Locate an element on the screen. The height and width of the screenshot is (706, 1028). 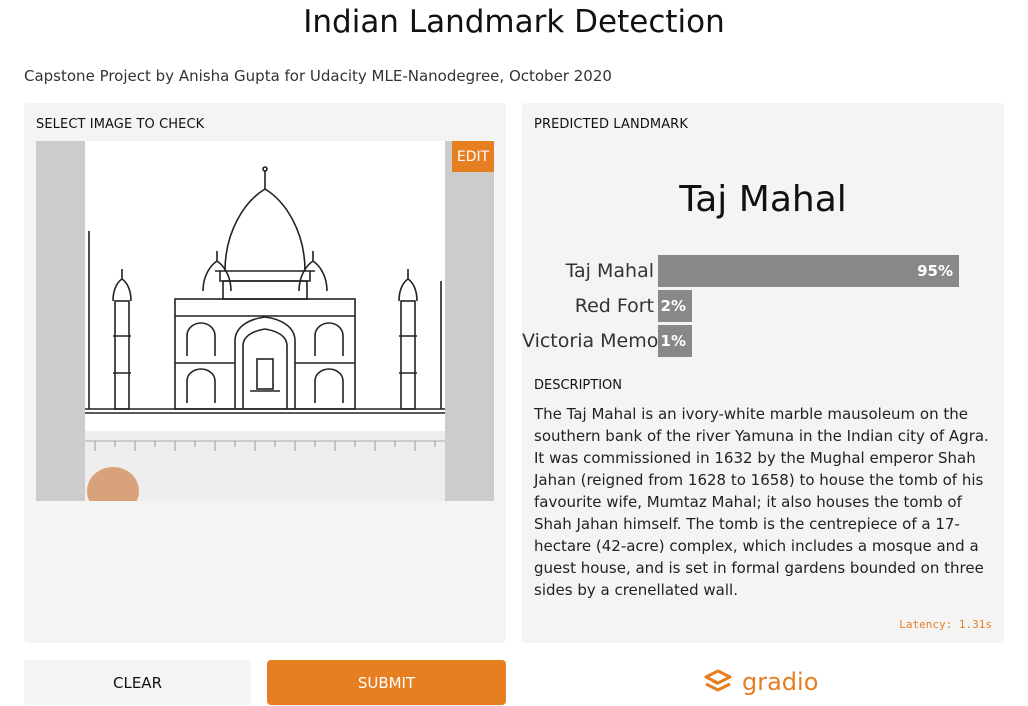
confidence-percent: 95% is located at coordinates (935, 271).